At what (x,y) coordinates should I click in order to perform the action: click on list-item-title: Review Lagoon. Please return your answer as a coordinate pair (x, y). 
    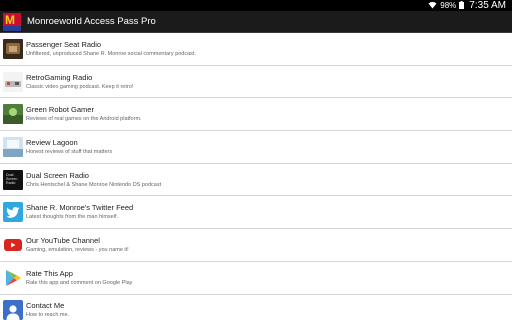
    Looking at the image, I should click on (52, 142).